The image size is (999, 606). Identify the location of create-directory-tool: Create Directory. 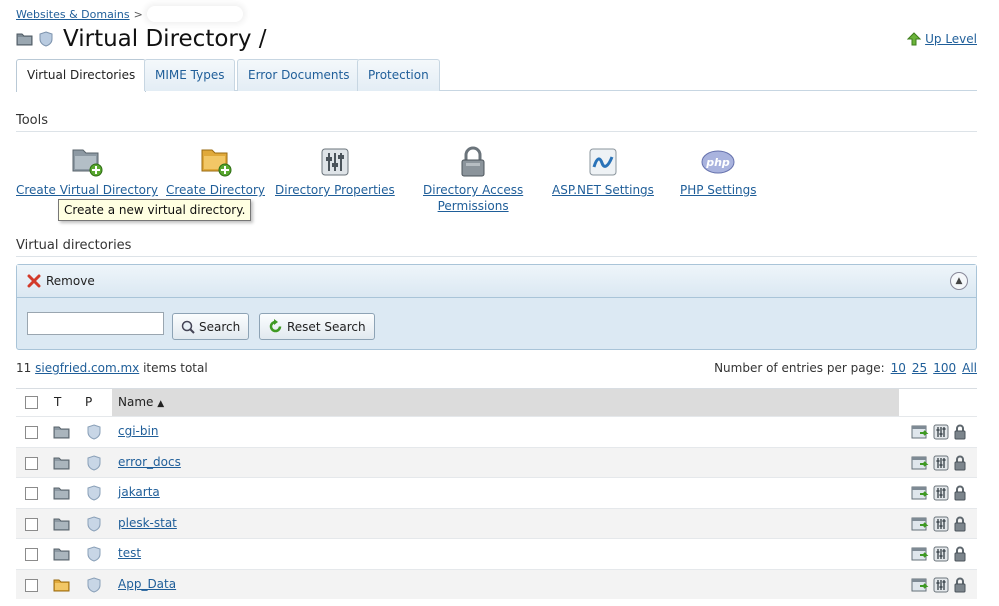
(215, 172).